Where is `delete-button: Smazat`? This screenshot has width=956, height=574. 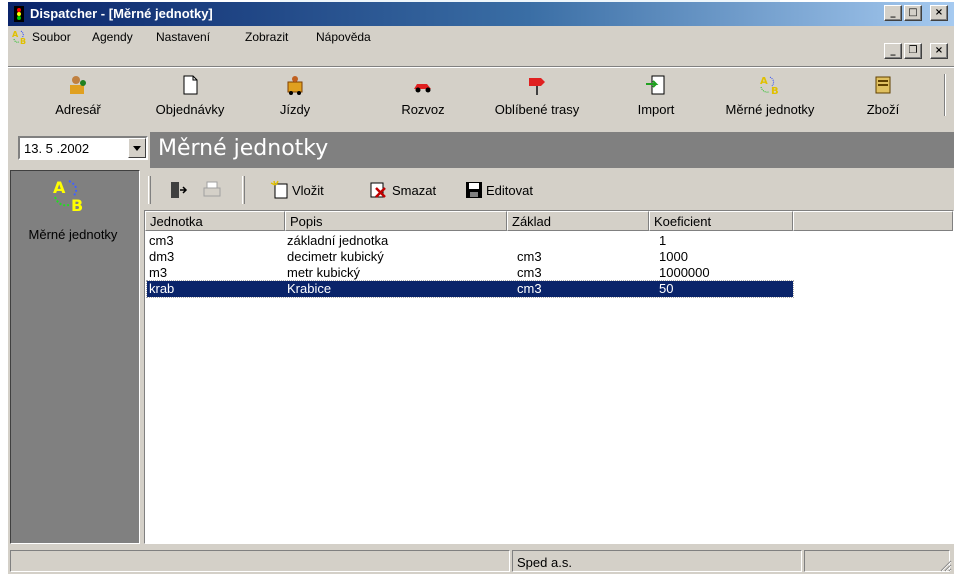 delete-button: Smazat is located at coordinates (413, 191).